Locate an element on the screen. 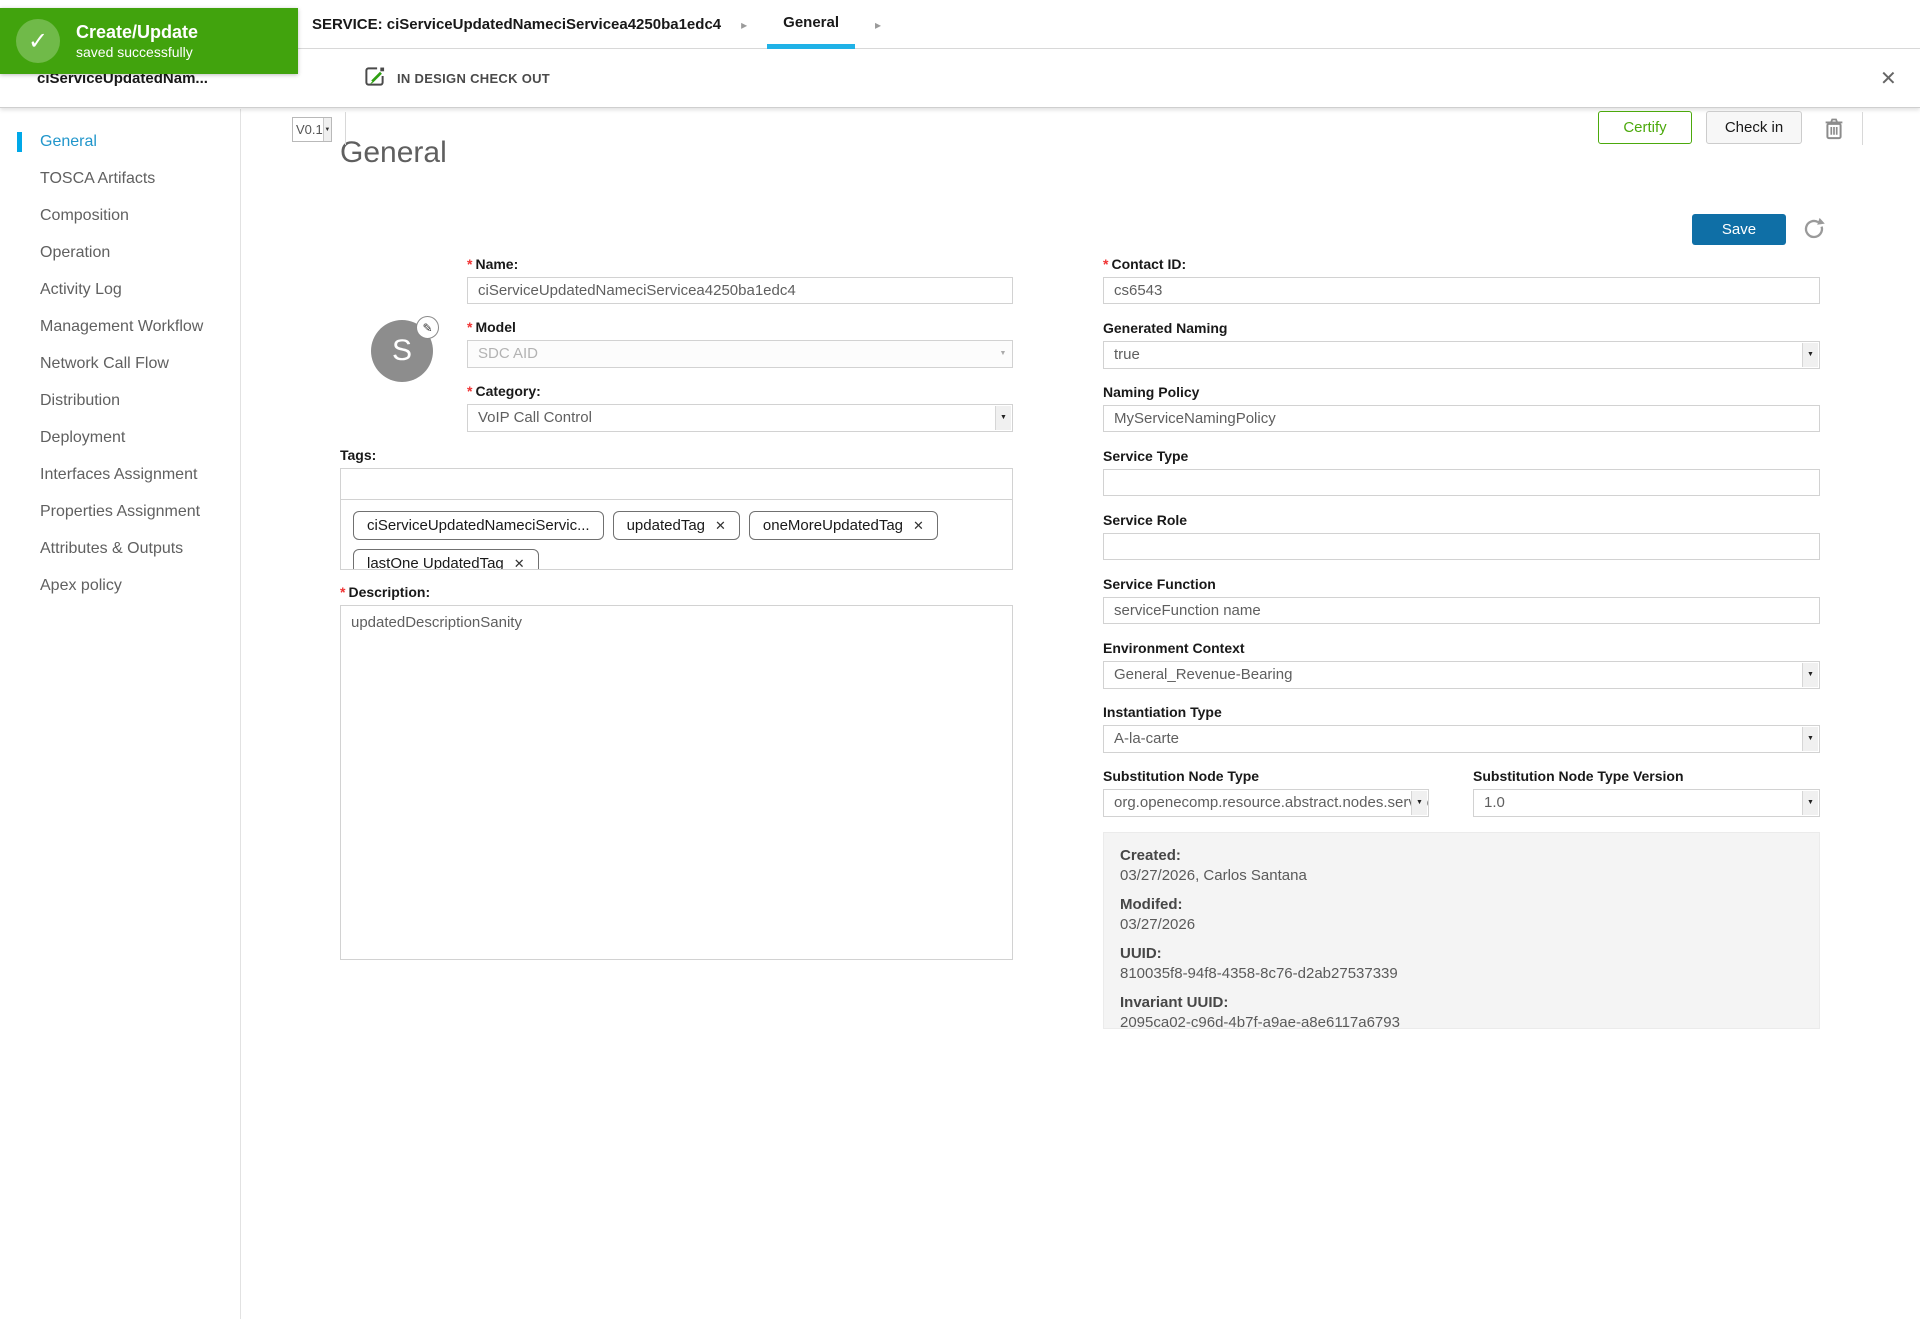 This screenshot has width=1920, height=1319. model-value: SDC AID is located at coordinates (508, 353).